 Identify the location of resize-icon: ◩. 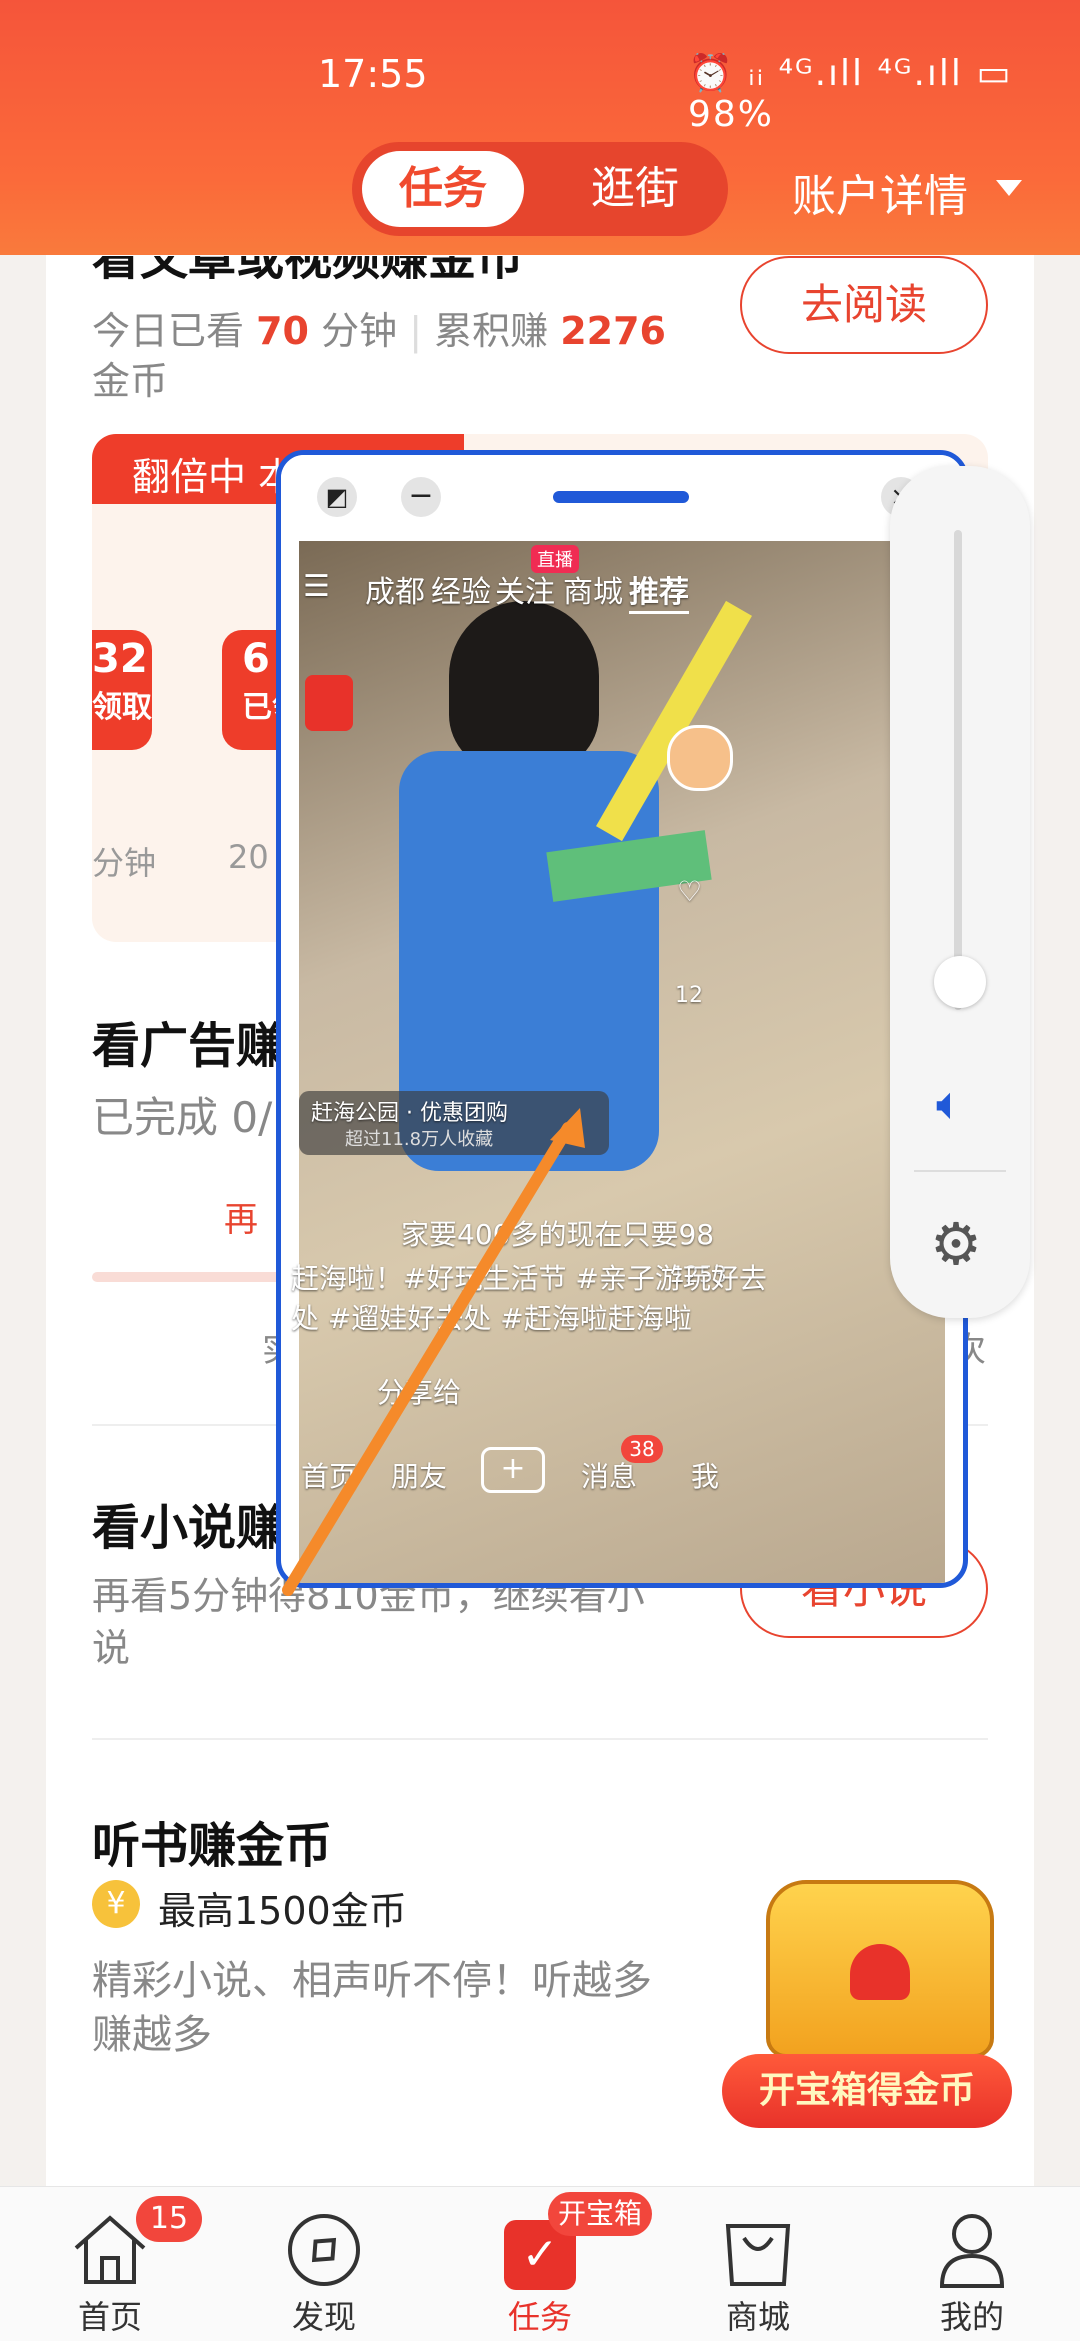
(337, 497).